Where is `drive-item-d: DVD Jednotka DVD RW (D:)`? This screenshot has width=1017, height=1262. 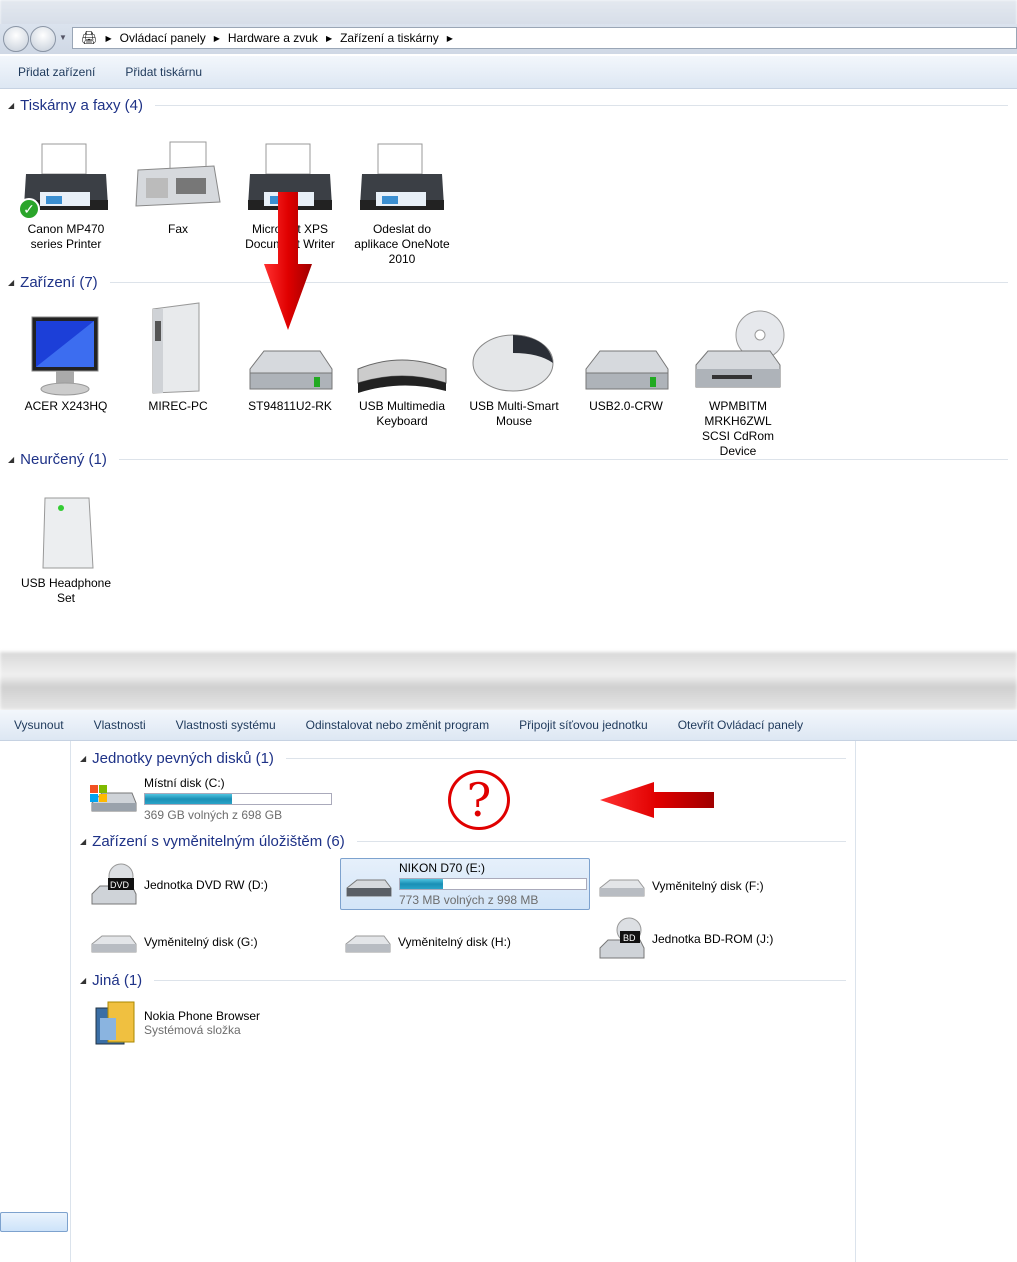
drive-item-d: DVD Jednotka DVD RW (D:) is located at coordinates (178, 885).